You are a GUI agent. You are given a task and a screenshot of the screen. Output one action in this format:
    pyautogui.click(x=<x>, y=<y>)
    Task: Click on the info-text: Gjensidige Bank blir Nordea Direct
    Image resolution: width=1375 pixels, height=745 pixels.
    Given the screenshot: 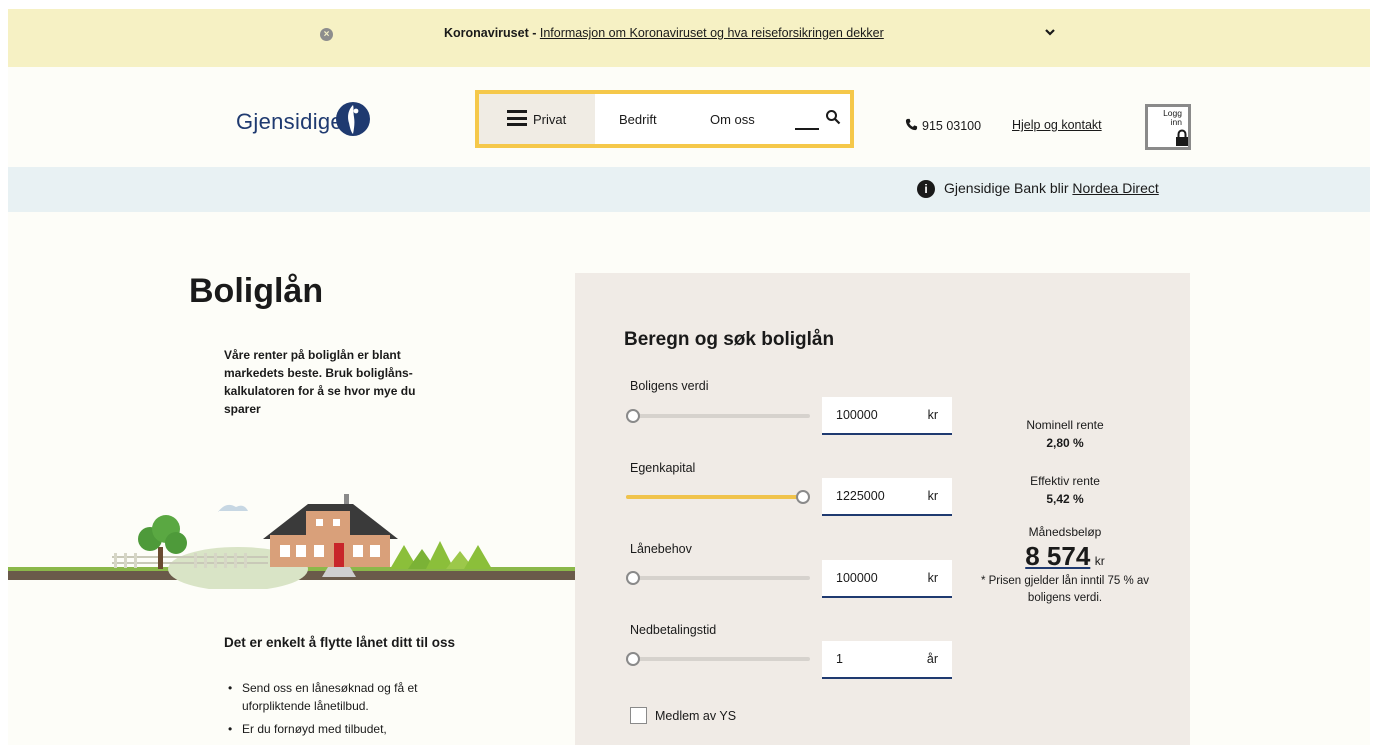 What is the action you would take?
    pyautogui.click(x=1051, y=188)
    